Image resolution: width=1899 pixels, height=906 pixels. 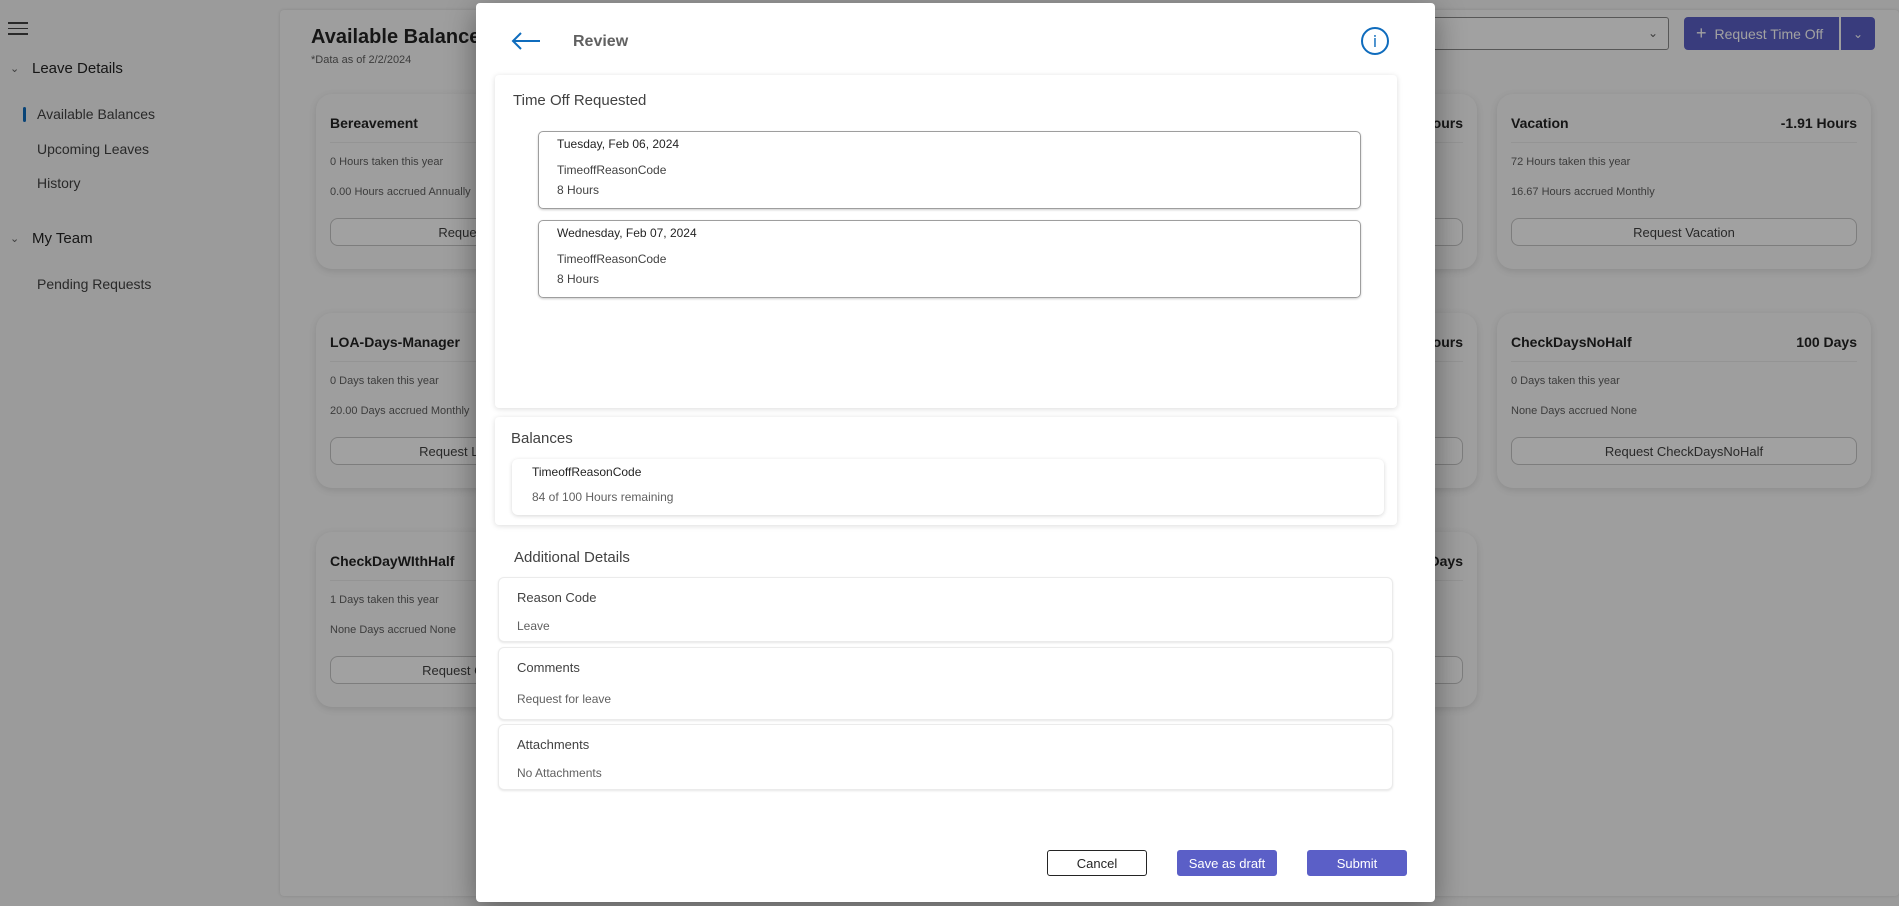 What do you see at coordinates (945, 757) in the screenshot?
I see `attachments-field: Attachments No Attachments` at bounding box center [945, 757].